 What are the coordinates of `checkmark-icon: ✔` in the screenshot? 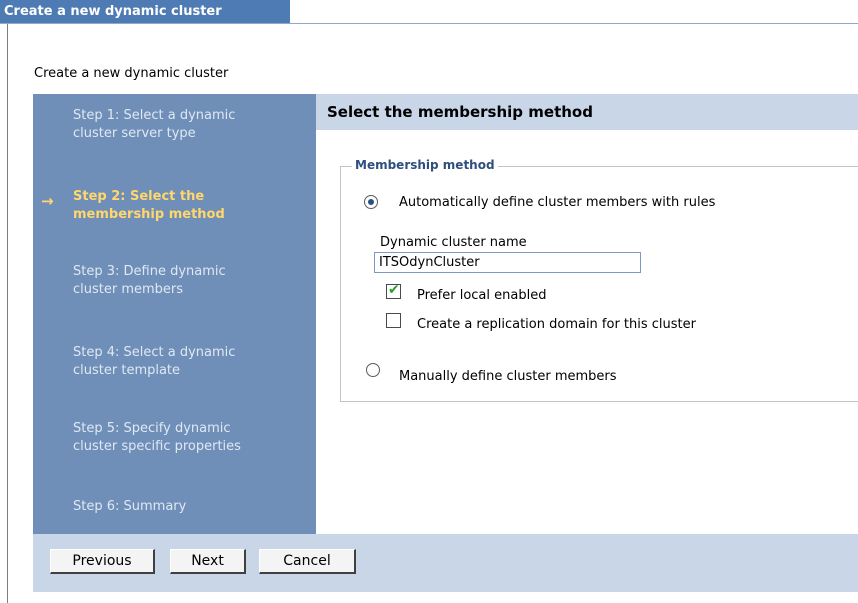 It's located at (394, 290).